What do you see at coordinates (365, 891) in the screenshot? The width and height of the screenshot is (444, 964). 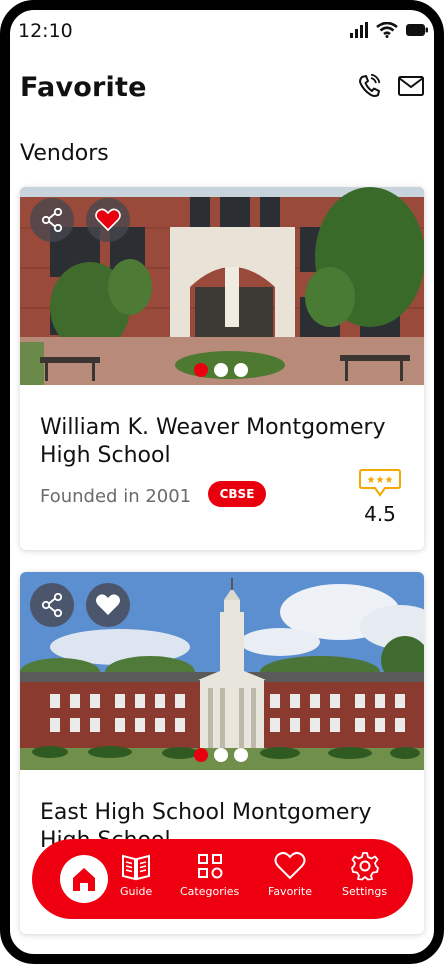 I see `nav-label: Settings` at bounding box center [365, 891].